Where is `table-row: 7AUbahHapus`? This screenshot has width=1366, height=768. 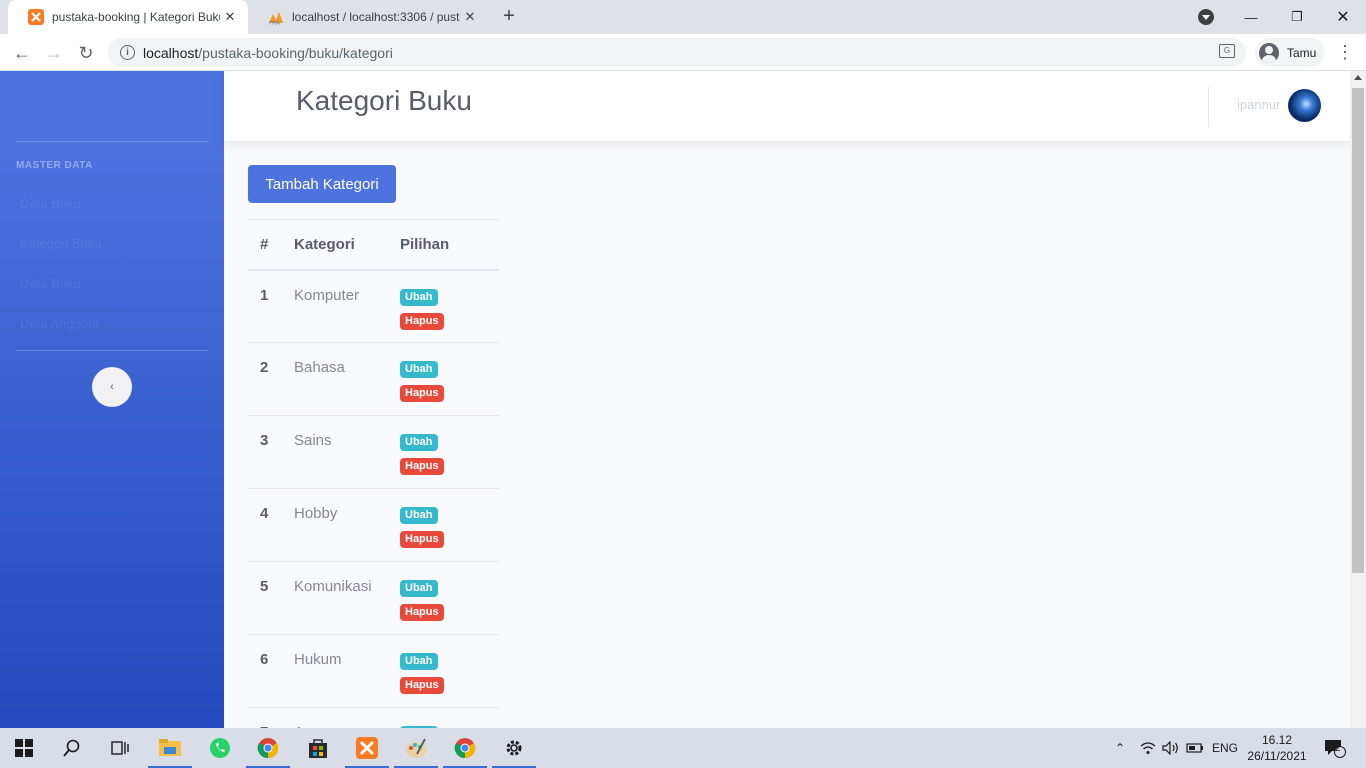 table-row: 7AUbahHapus is located at coordinates (373, 717).